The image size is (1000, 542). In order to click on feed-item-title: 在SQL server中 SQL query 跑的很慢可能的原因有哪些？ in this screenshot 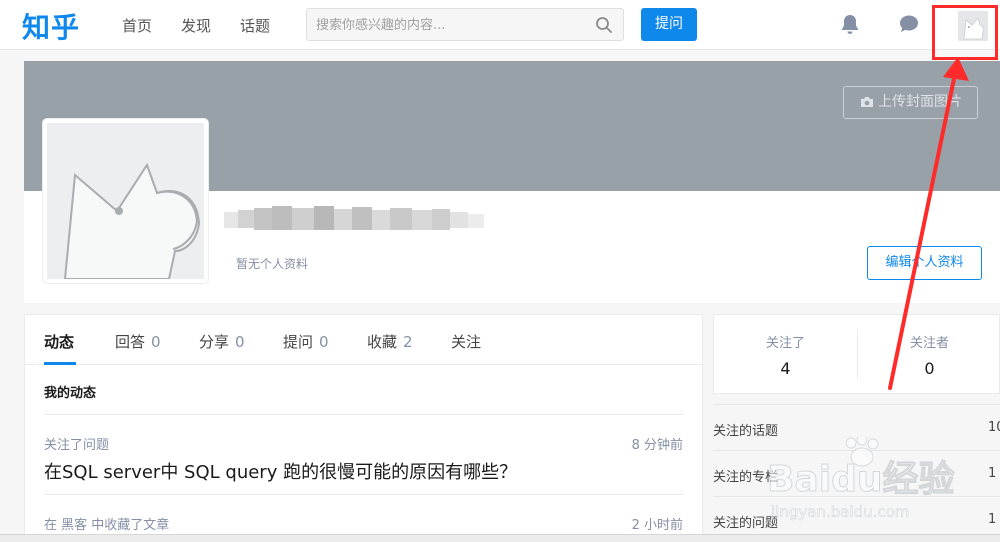, I will do `click(280, 471)`.